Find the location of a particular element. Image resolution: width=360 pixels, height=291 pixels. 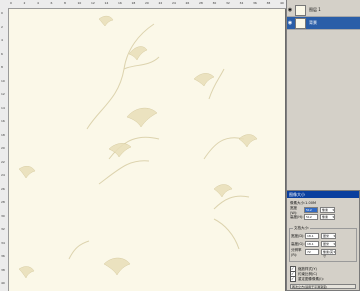

resolution-row: 分辨率(R): 72 像素/英寸 is located at coordinates (313, 252).